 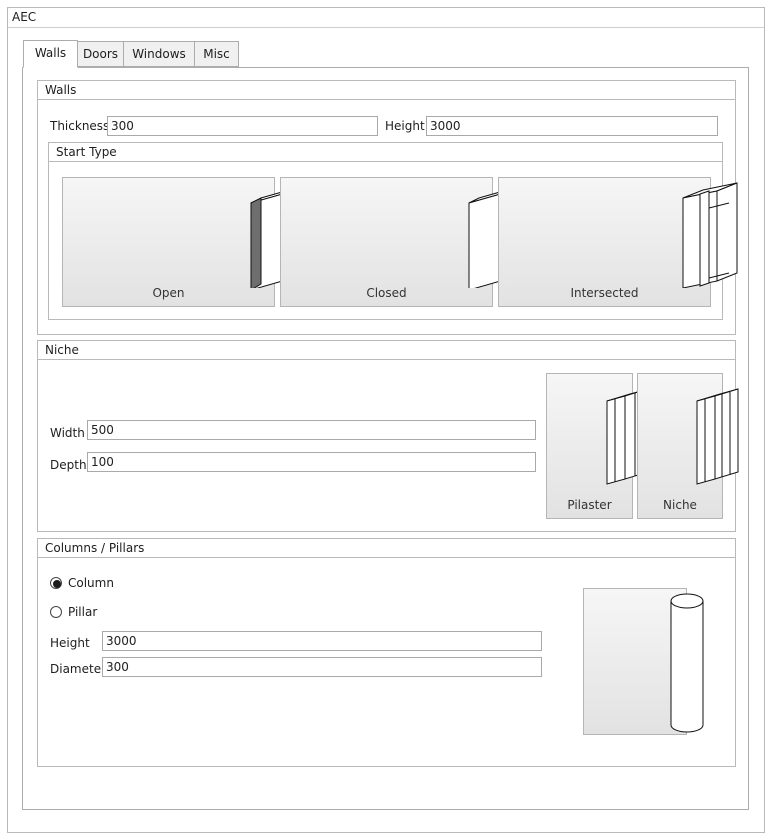 I want to click on column-radio-dot, so click(x=56, y=583).